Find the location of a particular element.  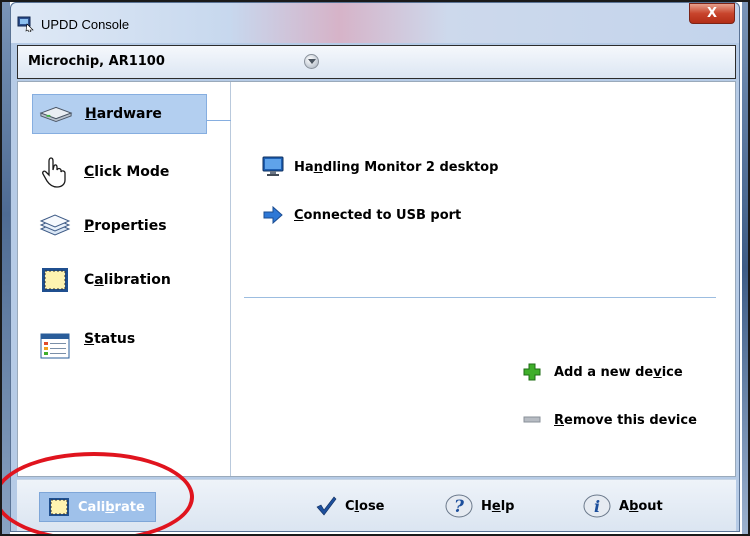

window-close-button: X is located at coordinates (712, 13).